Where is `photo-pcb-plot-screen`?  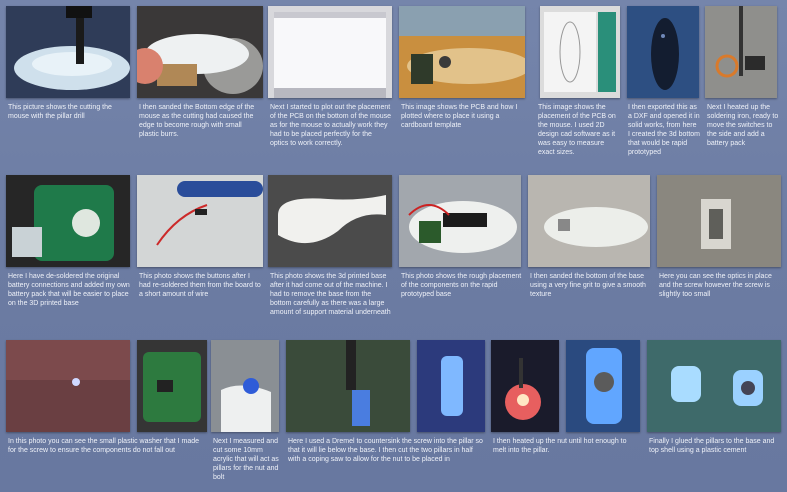 photo-pcb-plot-screen is located at coordinates (330, 52).